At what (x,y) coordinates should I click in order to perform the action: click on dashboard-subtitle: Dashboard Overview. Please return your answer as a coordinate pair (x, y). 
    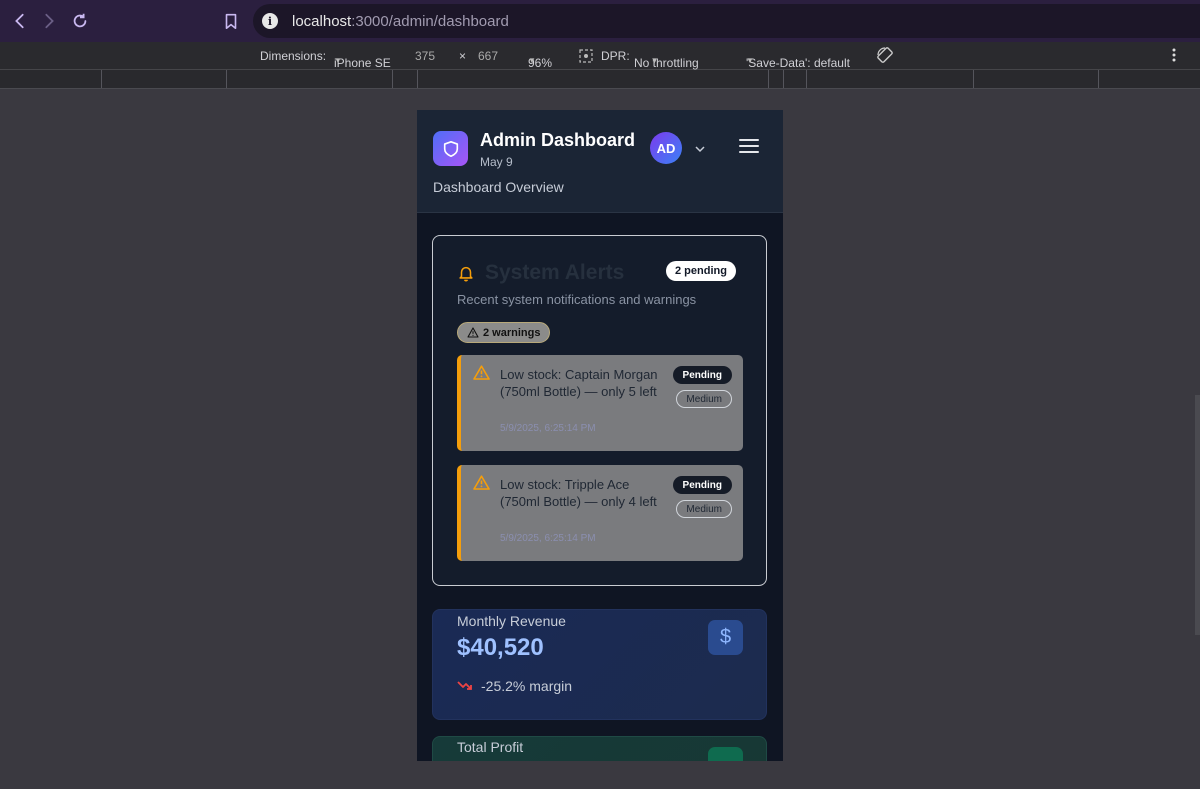
    Looking at the image, I should click on (498, 187).